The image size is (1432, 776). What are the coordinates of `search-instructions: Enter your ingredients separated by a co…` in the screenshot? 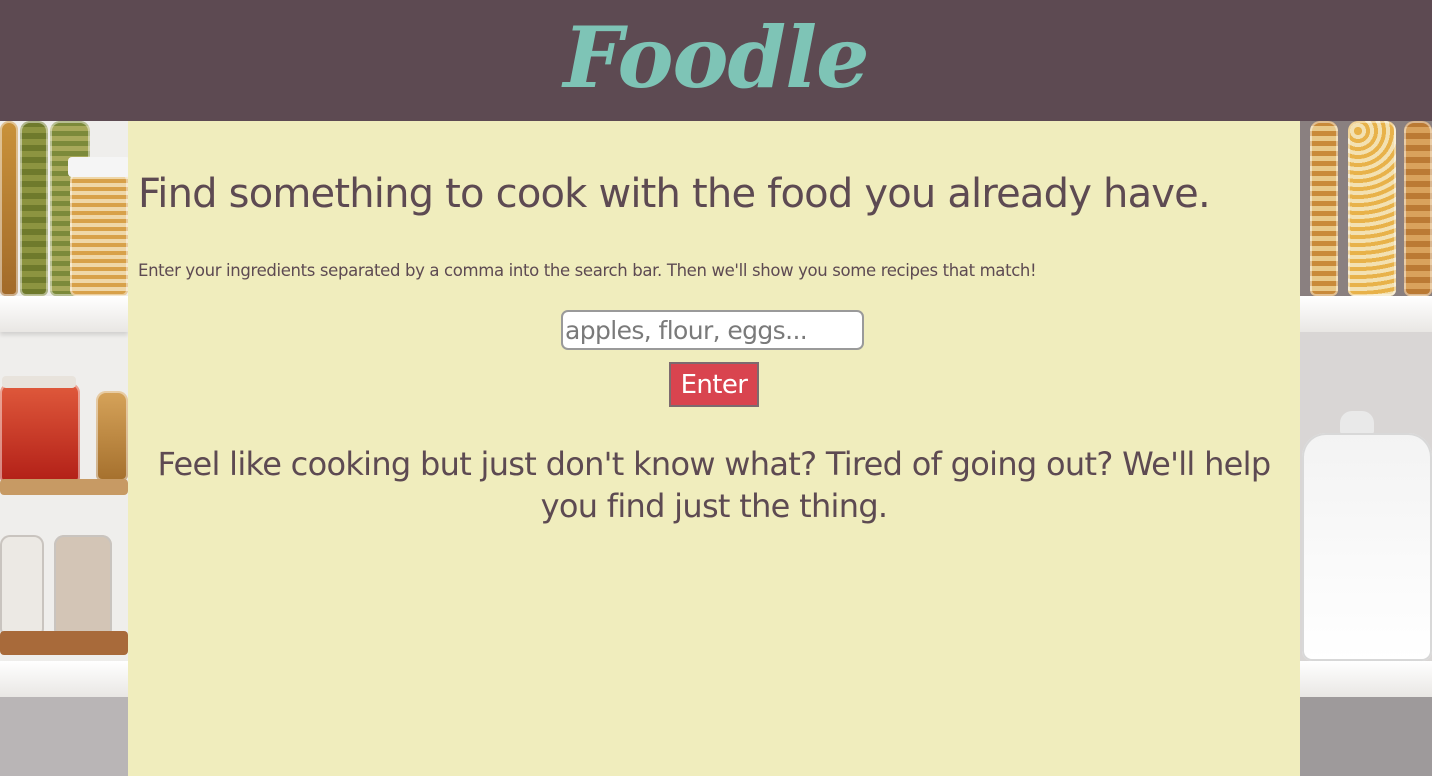 It's located at (587, 270).